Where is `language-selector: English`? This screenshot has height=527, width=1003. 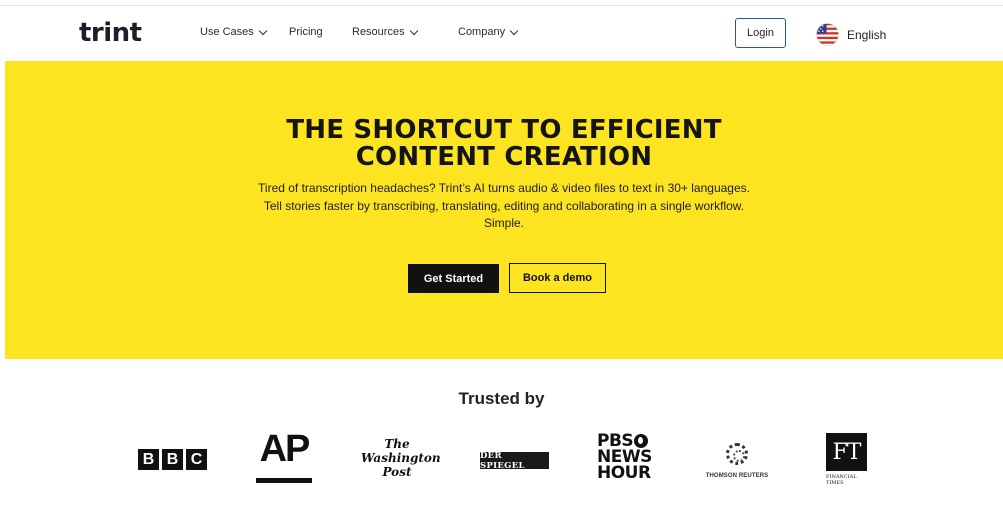 language-selector: English is located at coordinates (851, 34).